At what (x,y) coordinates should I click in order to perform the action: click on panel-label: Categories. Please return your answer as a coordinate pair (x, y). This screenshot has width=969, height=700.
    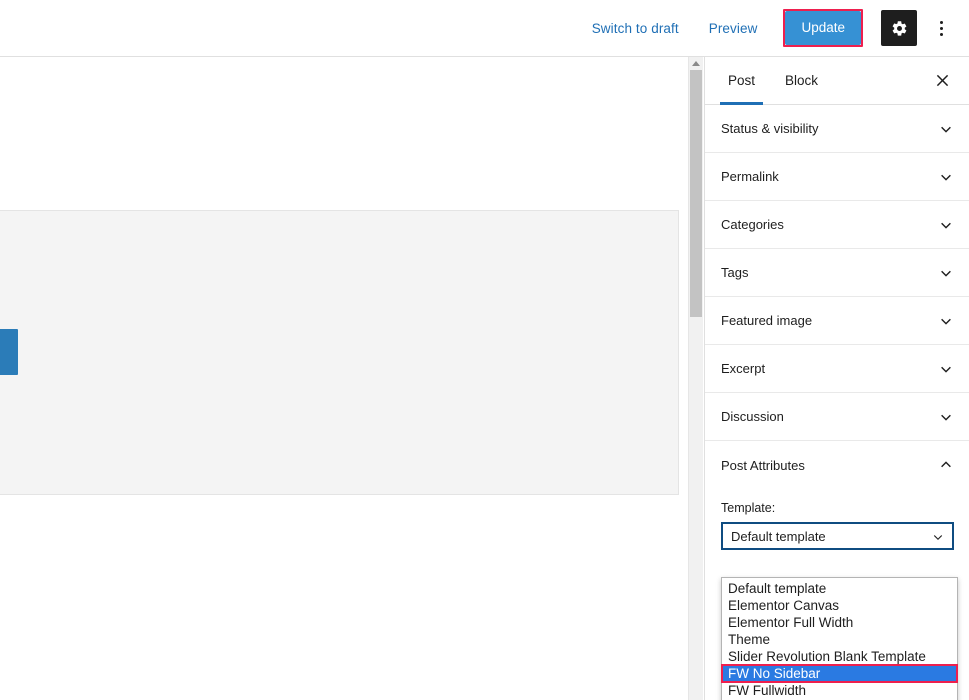
    Looking at the image, I should click on (752, 224).